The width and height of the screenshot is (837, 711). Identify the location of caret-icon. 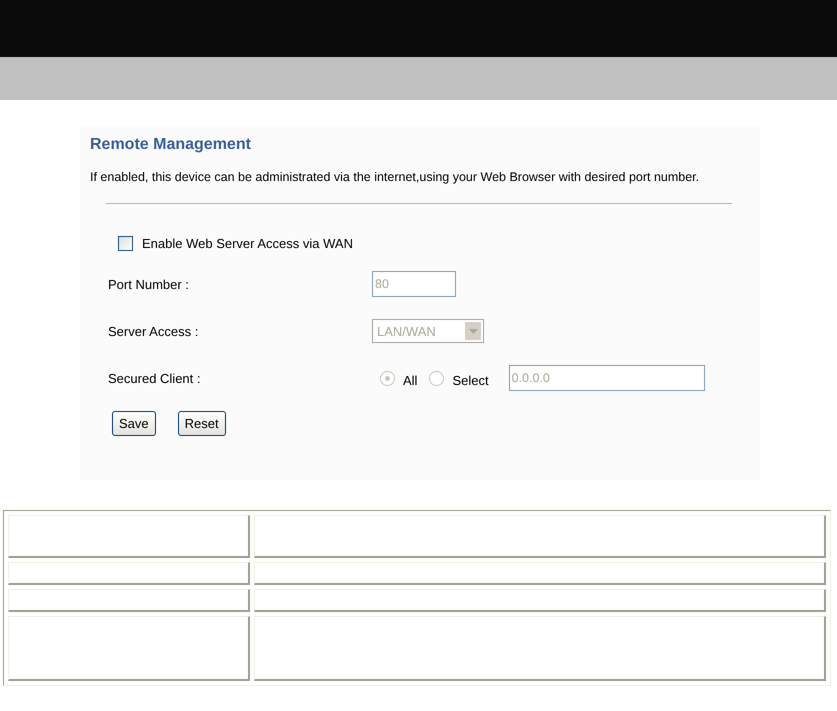
(473, 331).